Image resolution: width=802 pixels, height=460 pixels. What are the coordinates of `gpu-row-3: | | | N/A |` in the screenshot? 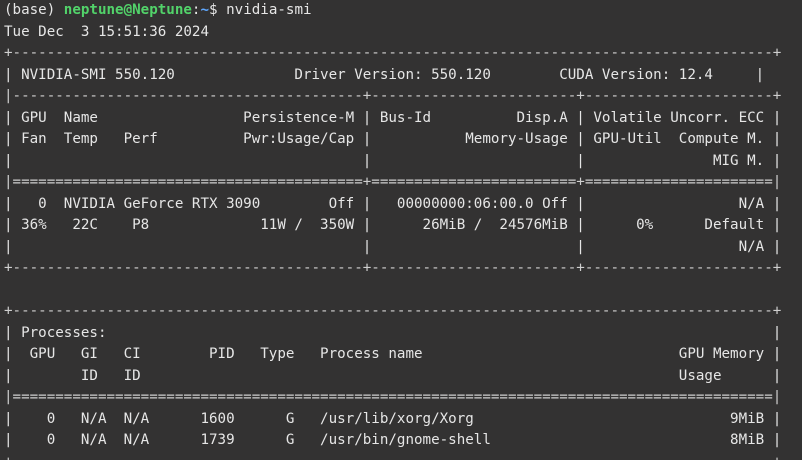 It's located at (393, 246).